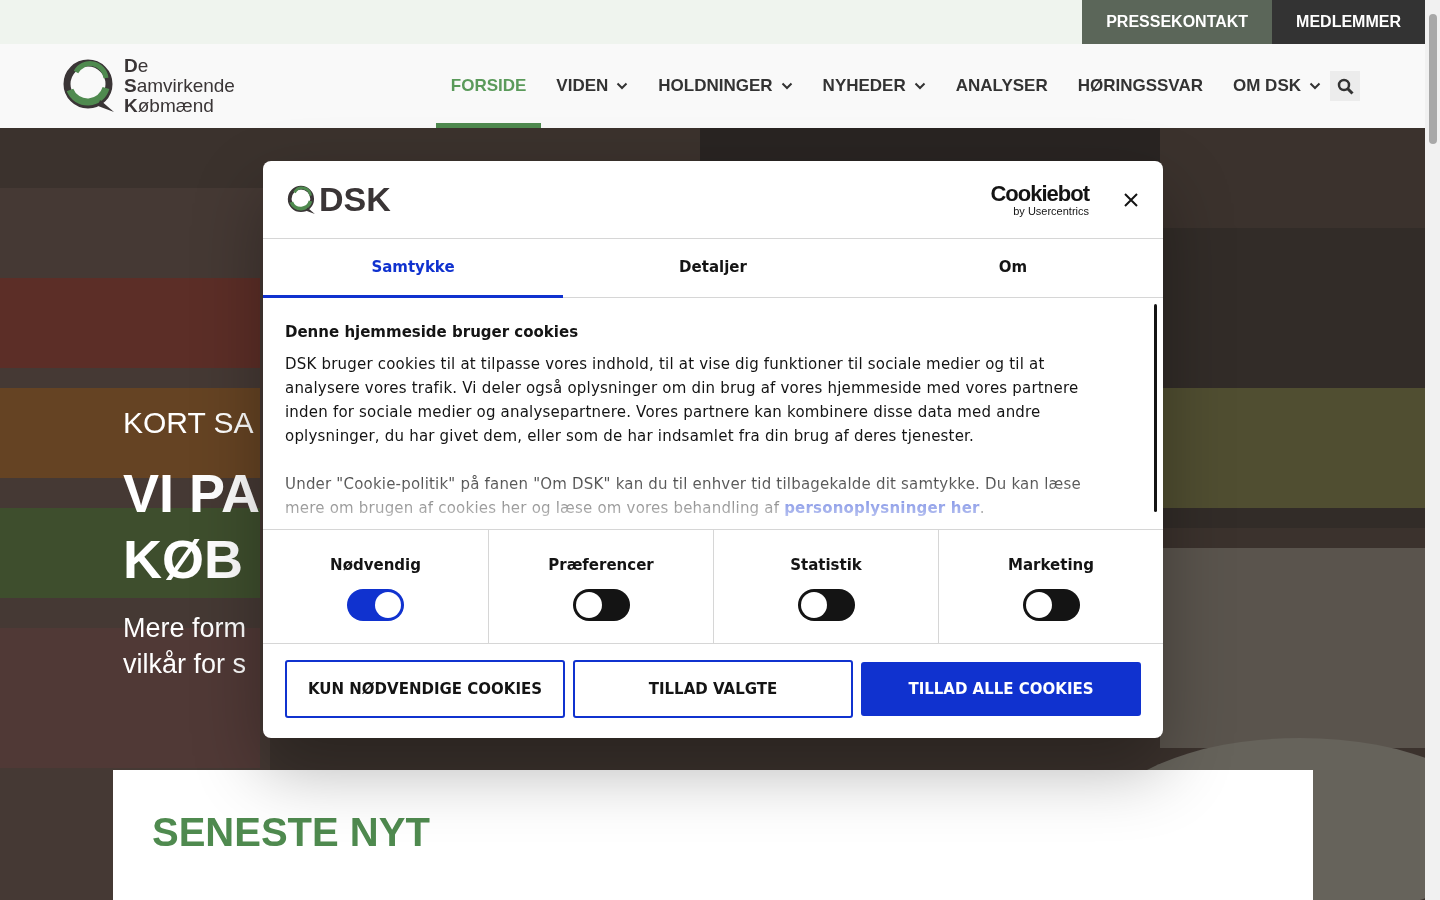 The image size is (1440, 900). I want to click on top-bar-button: PRESSEKONTAKT, so click(1177, 22).